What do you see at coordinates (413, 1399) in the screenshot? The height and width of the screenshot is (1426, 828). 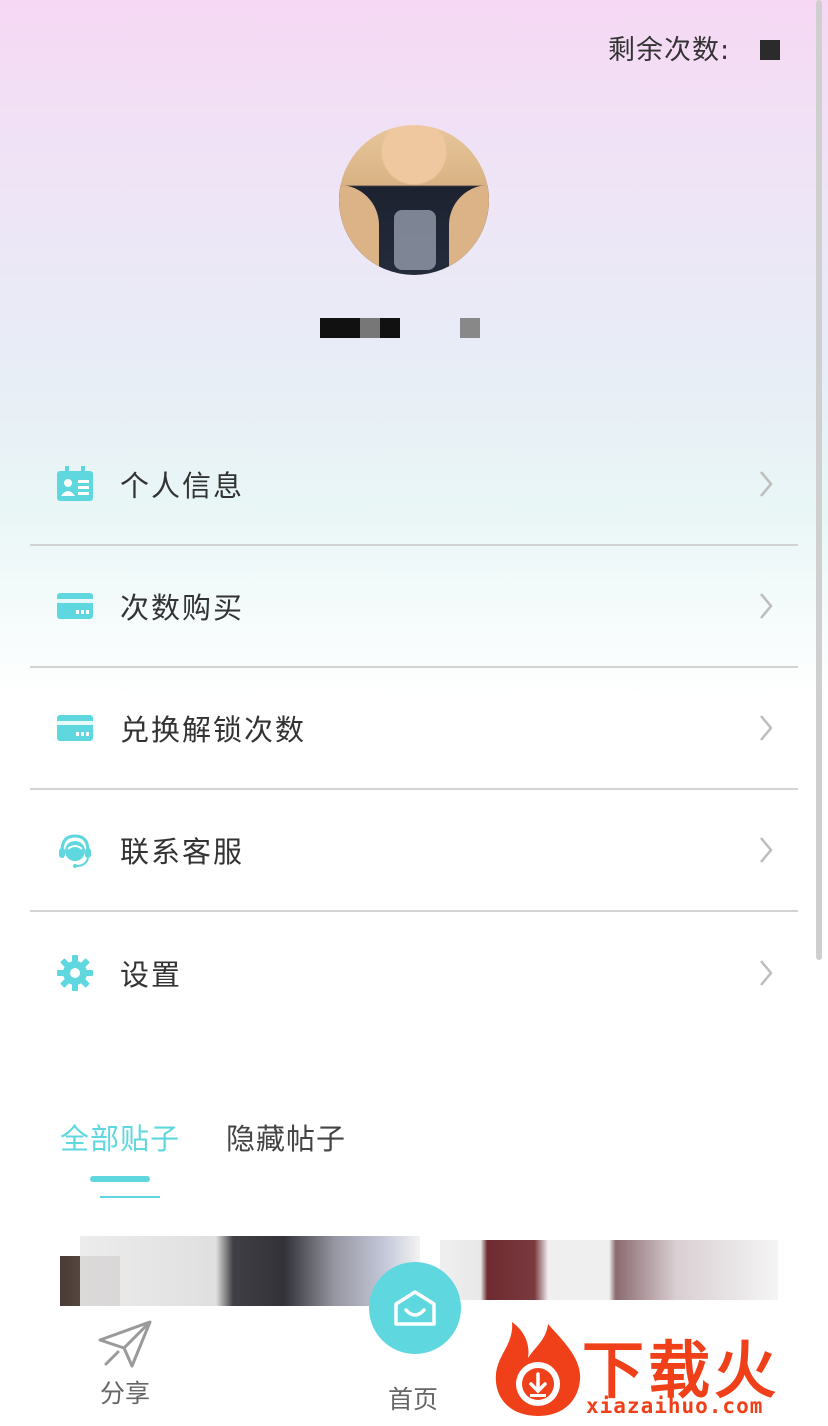 I see `nav-home-label: 首页` at bounding box center [413, 1399].